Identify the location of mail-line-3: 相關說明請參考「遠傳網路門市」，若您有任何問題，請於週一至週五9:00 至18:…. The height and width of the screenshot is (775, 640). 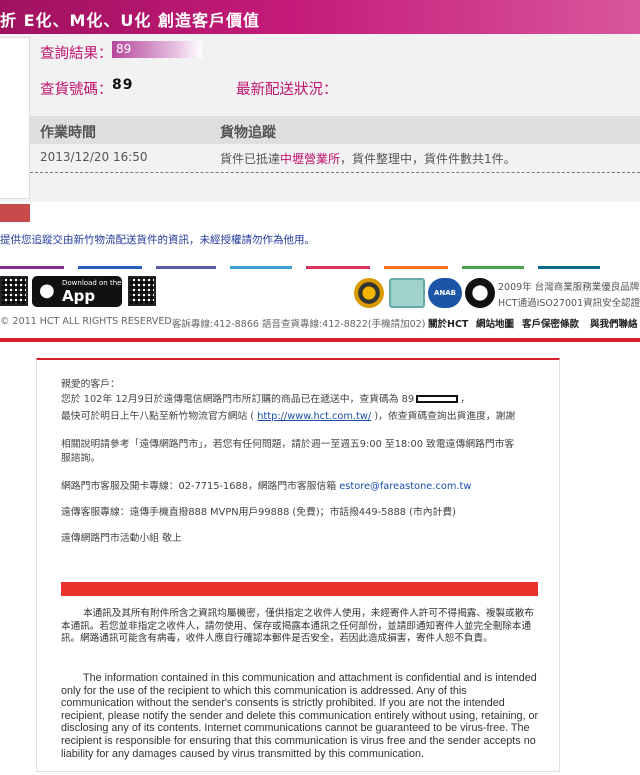
(288, 444).